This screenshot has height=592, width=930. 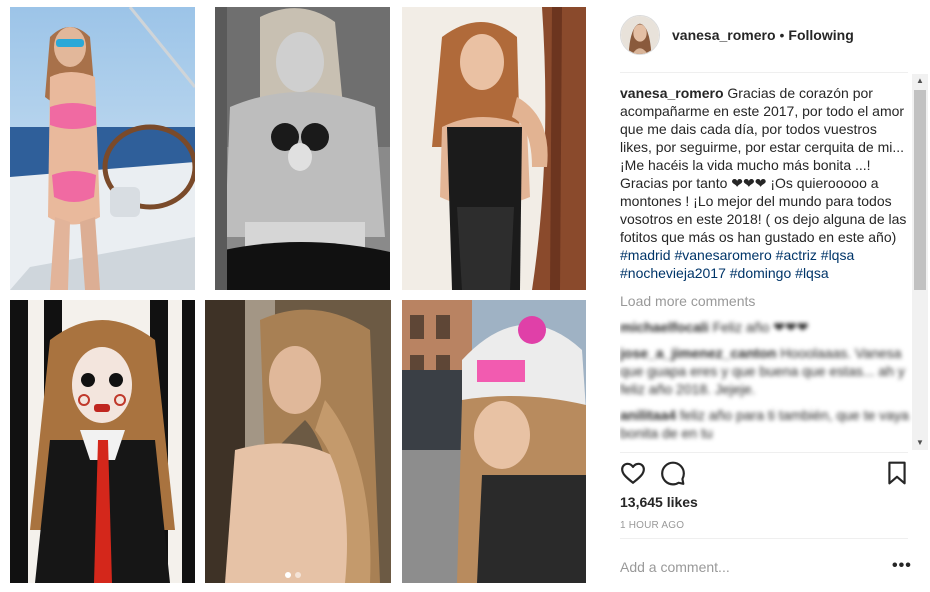 I want to click on comment-text: Feliz año ❤❤❤, so click(x=760, y=327).